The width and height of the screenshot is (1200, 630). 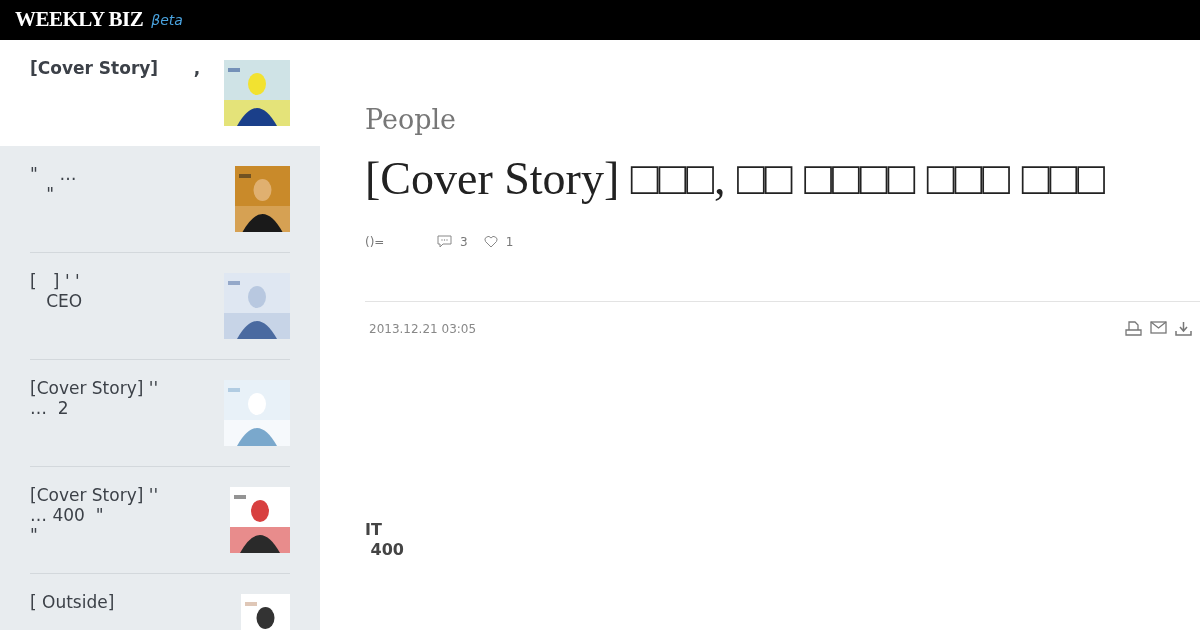 What do you see at coordinates (1133, 328) in the screenshot?
I see `print-icon` at bounding box center [1133, 328].